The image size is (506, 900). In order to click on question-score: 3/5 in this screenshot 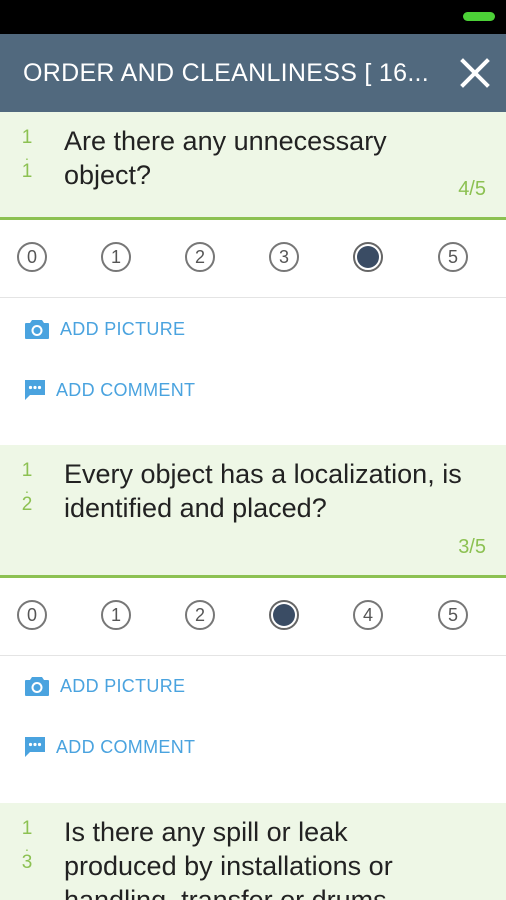, I will do `click(472, 547)`.